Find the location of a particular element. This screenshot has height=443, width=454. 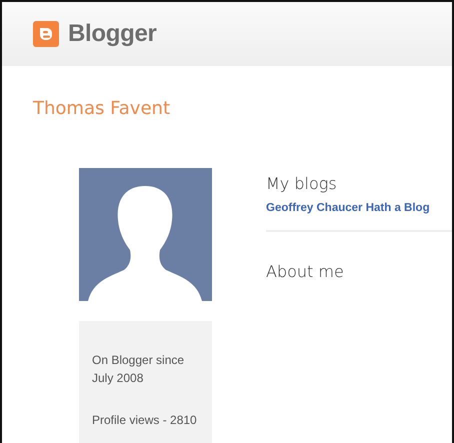

member-since-text: On Blogger since July 2008 is located at coordinates (139, 369).